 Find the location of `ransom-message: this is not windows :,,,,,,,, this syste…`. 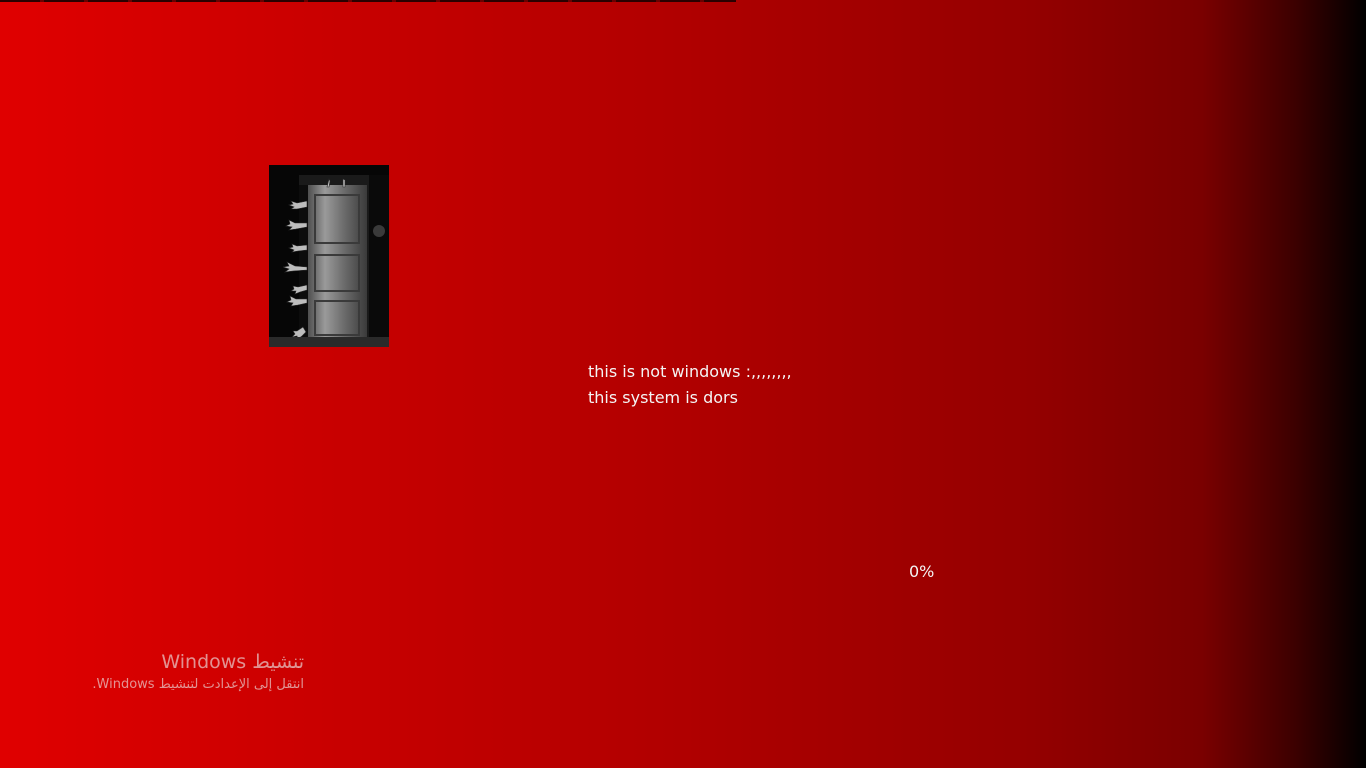

ransom-message: this is not windows :,,,,,,,, this syste… is located at coordinates (690, 385).